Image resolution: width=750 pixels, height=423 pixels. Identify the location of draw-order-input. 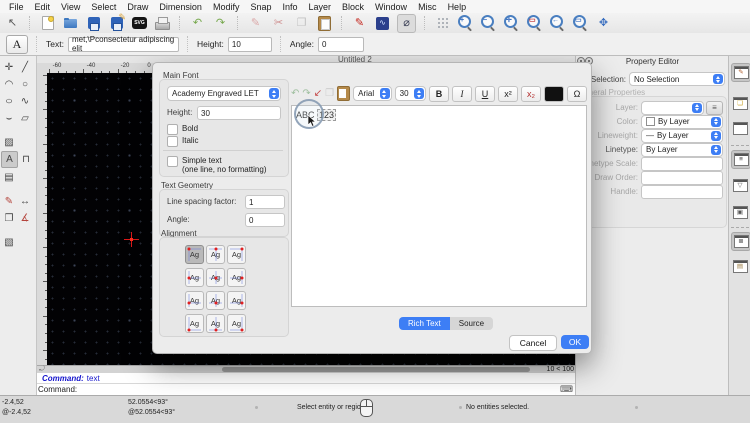
(682, 177).